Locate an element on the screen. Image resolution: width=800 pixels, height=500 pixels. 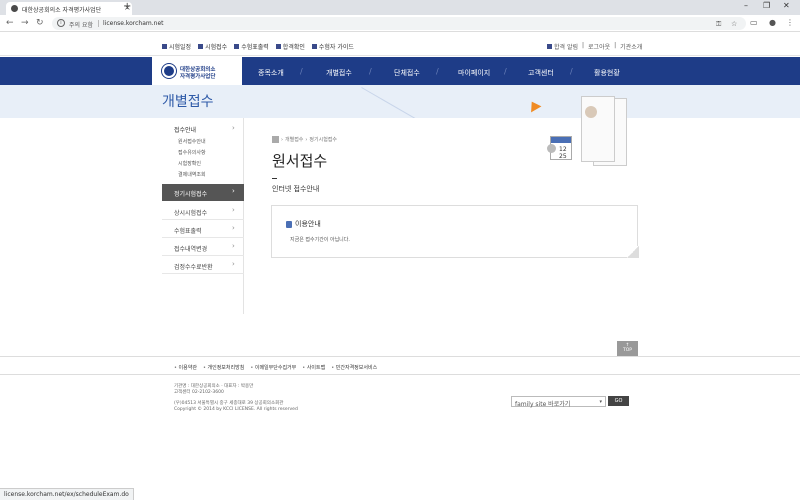
page-subtitle: 인터넷 접수안내 is located at coordinates (296, 189).